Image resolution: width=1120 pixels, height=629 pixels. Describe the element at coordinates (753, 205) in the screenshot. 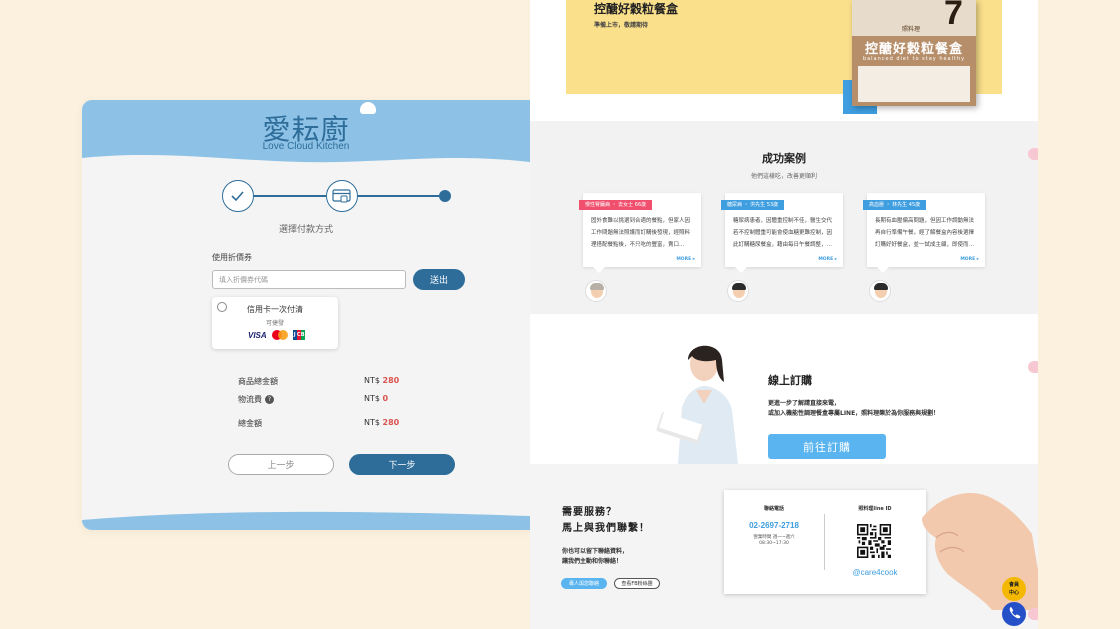

I see `case-tag: 糖尿病 ・ 洪先生 53歲` at that location.